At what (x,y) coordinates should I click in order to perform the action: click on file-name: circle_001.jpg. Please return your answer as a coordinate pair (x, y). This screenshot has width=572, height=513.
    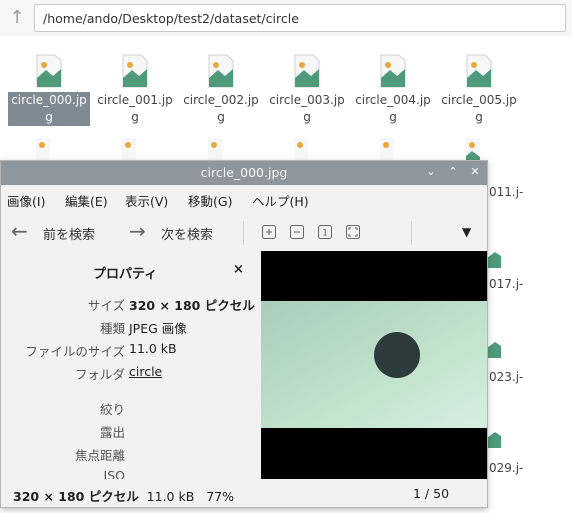
    Looking at the image, I should click on (135, 108).